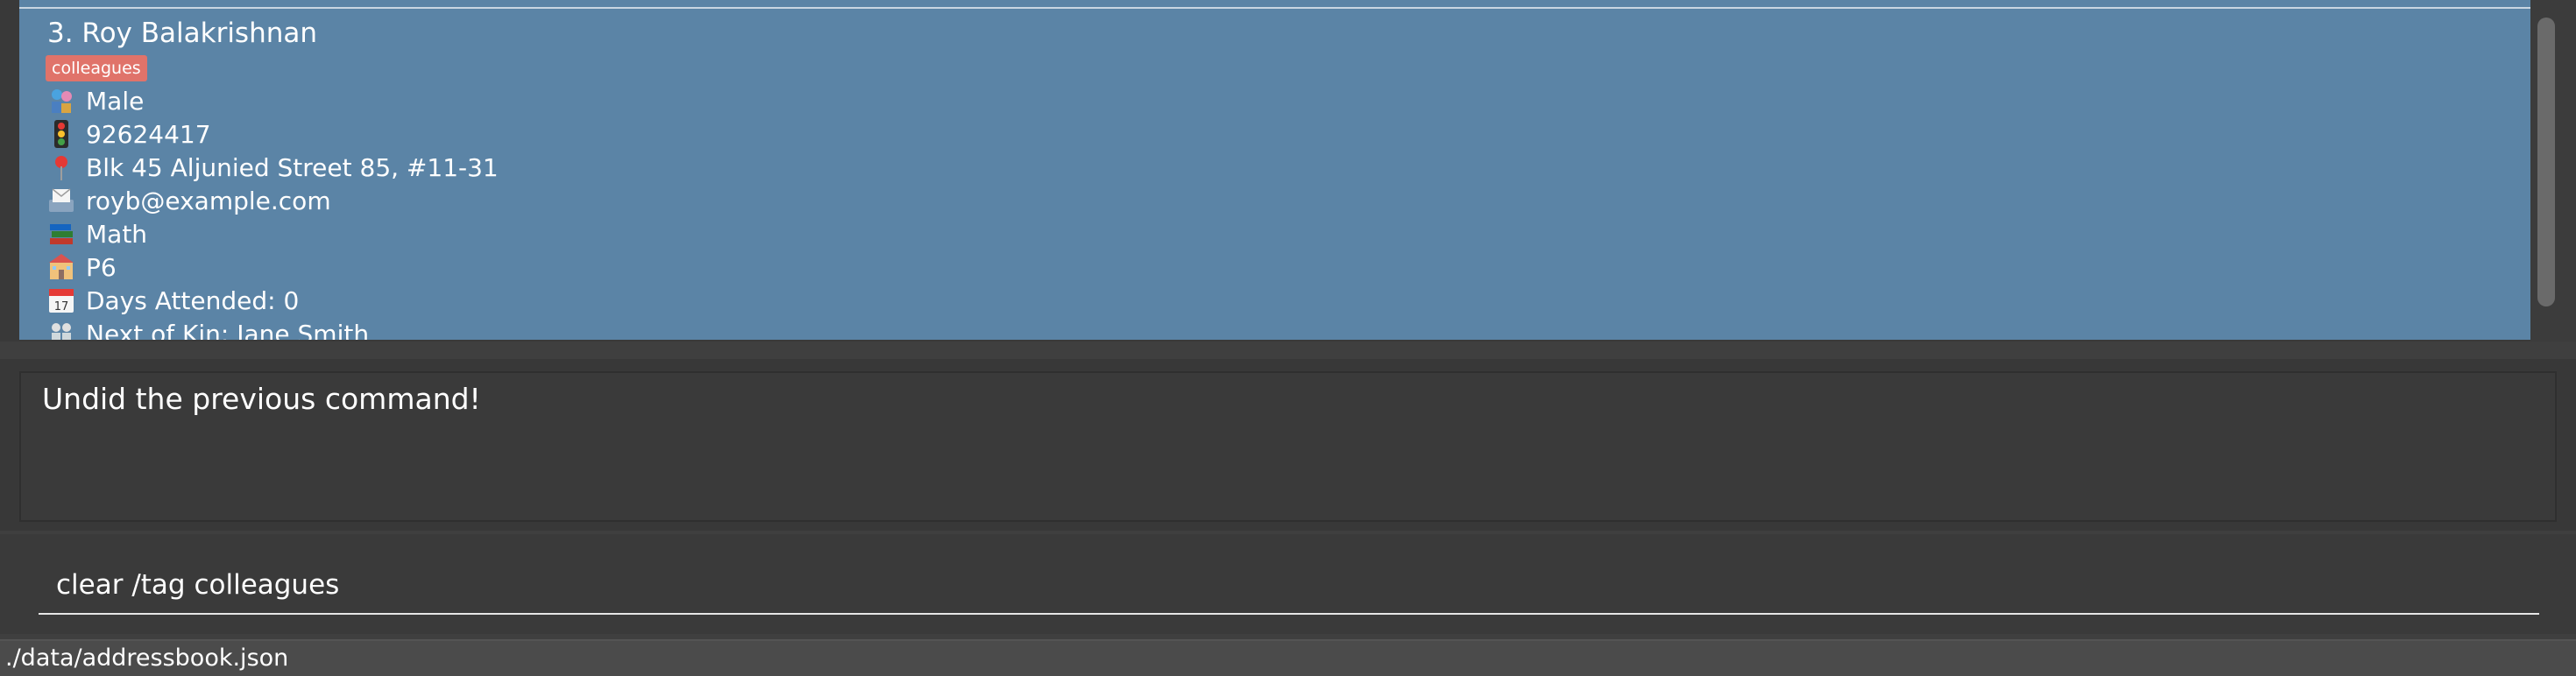 The width and height of the screenshot is (2576, 676). Describe the element at coordinates (61, 167) in the screenshot. I see `location-pin-icon` at that location.